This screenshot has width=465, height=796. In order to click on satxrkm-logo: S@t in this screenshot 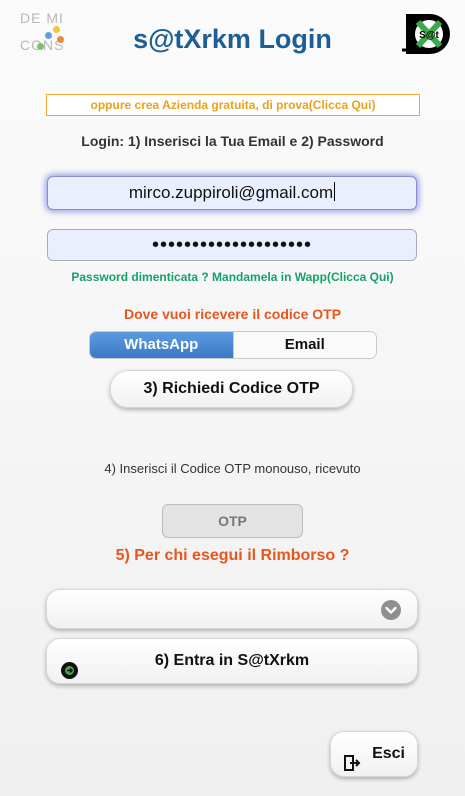, I will do `click(429, 34)`.